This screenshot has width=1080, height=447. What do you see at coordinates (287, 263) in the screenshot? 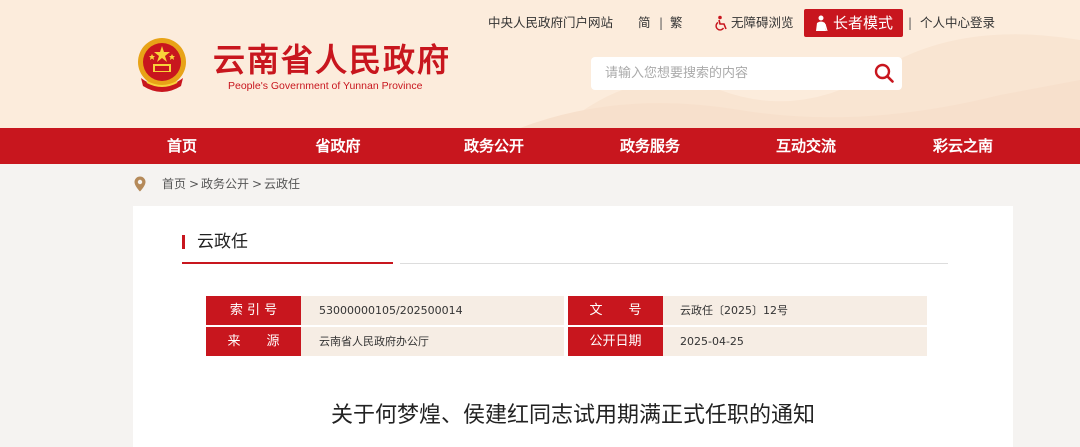
I see `section-underline-active` at bounding box center [287, 263].